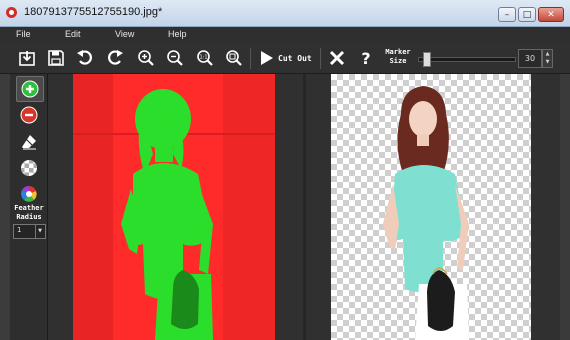 Image resolution: width=570 pixels, height=340 pixels. I want to click on close-button: ✕, so click(551, 14).